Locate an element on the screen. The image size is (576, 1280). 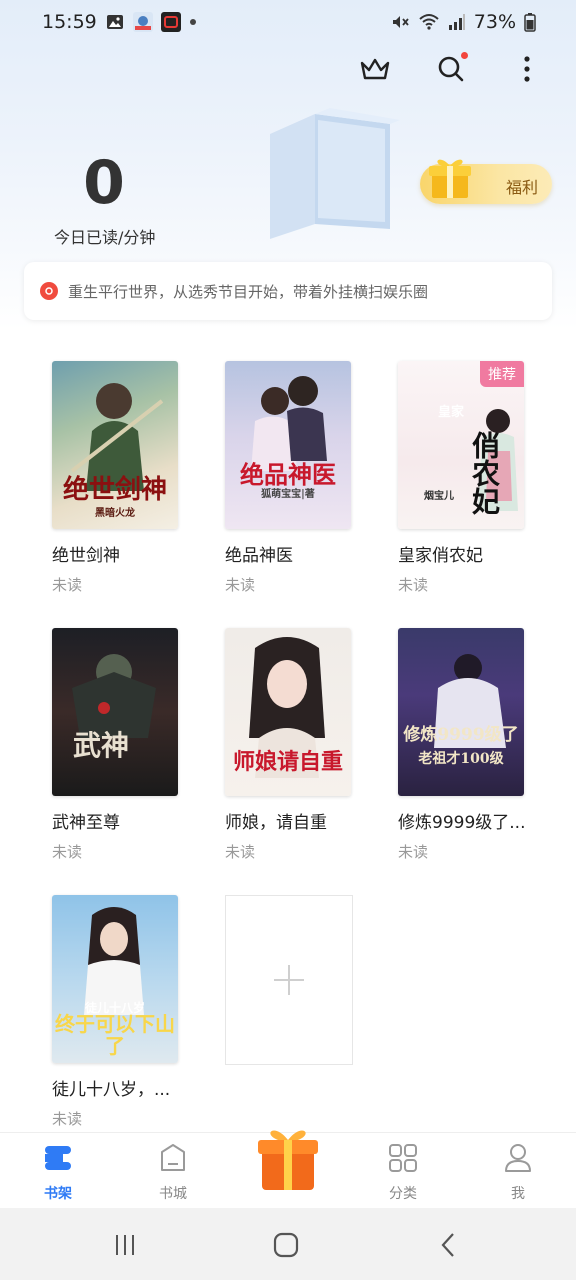
book-title: 皇家俏农妃 is located at coordinates (440, 556).